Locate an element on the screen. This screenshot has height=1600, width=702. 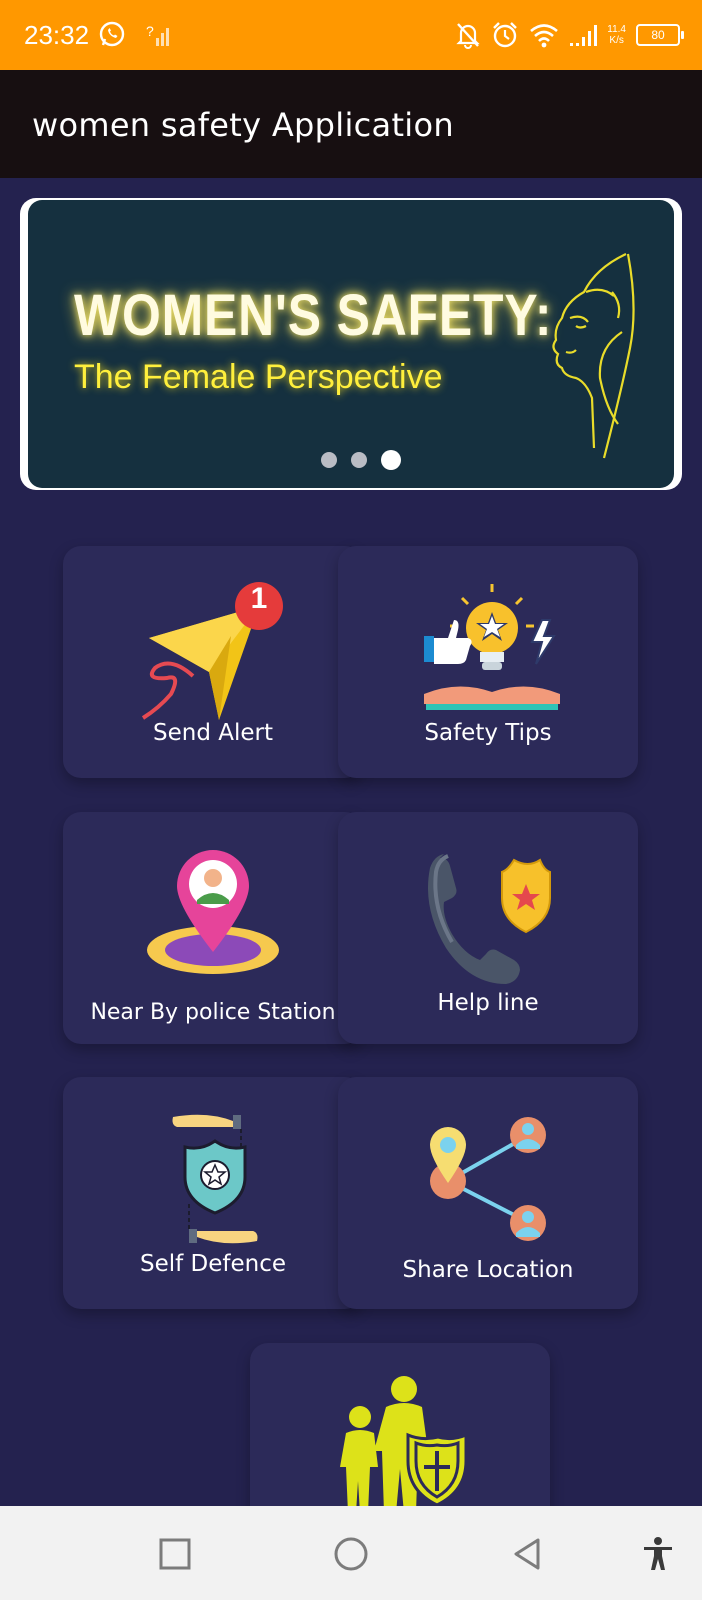
family-protection-icon is located at coordinates (404, 1444).